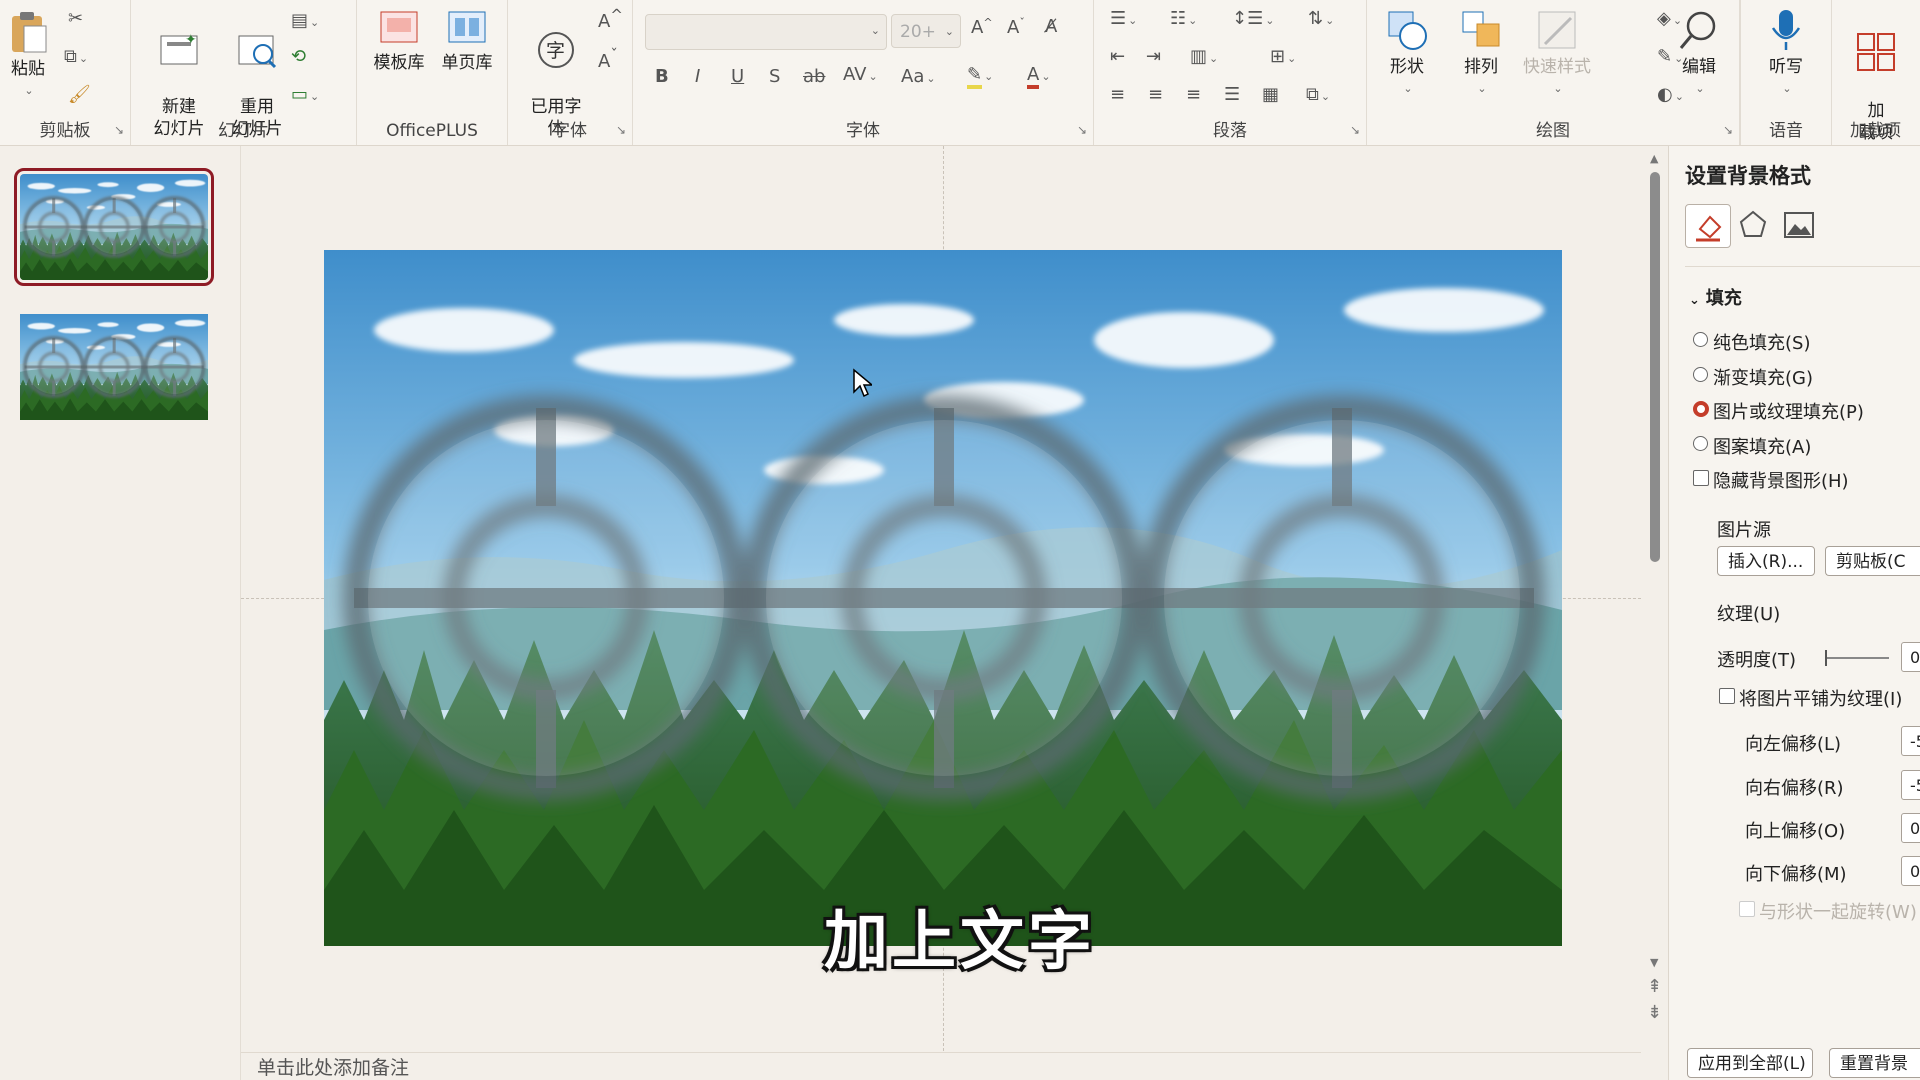 The width and height of the screenshot is (1920, 1080). I want to click on line-spacing-icon: ↕☰ ⌄, so click(1253, 18).